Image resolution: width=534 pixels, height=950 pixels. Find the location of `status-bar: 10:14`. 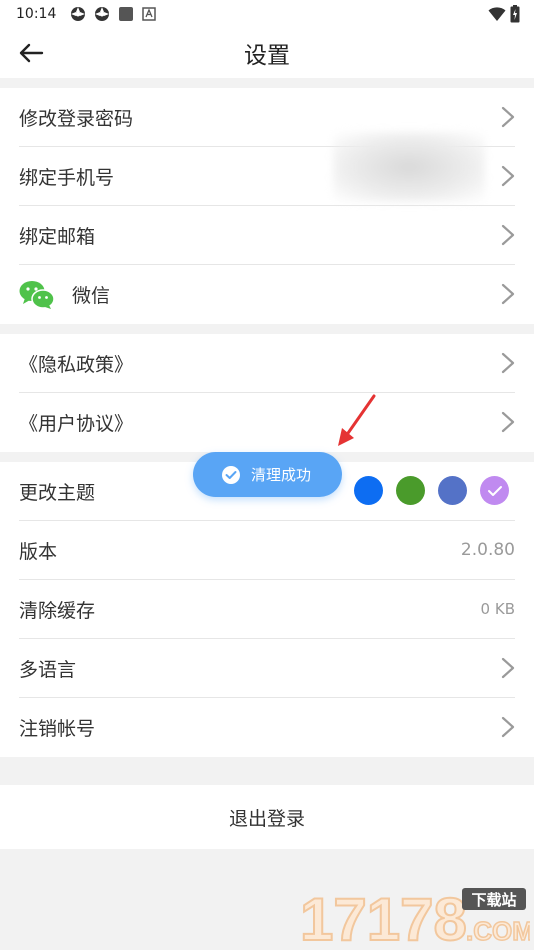

status-bar: 10:14 is located at coordinates (267, 14).